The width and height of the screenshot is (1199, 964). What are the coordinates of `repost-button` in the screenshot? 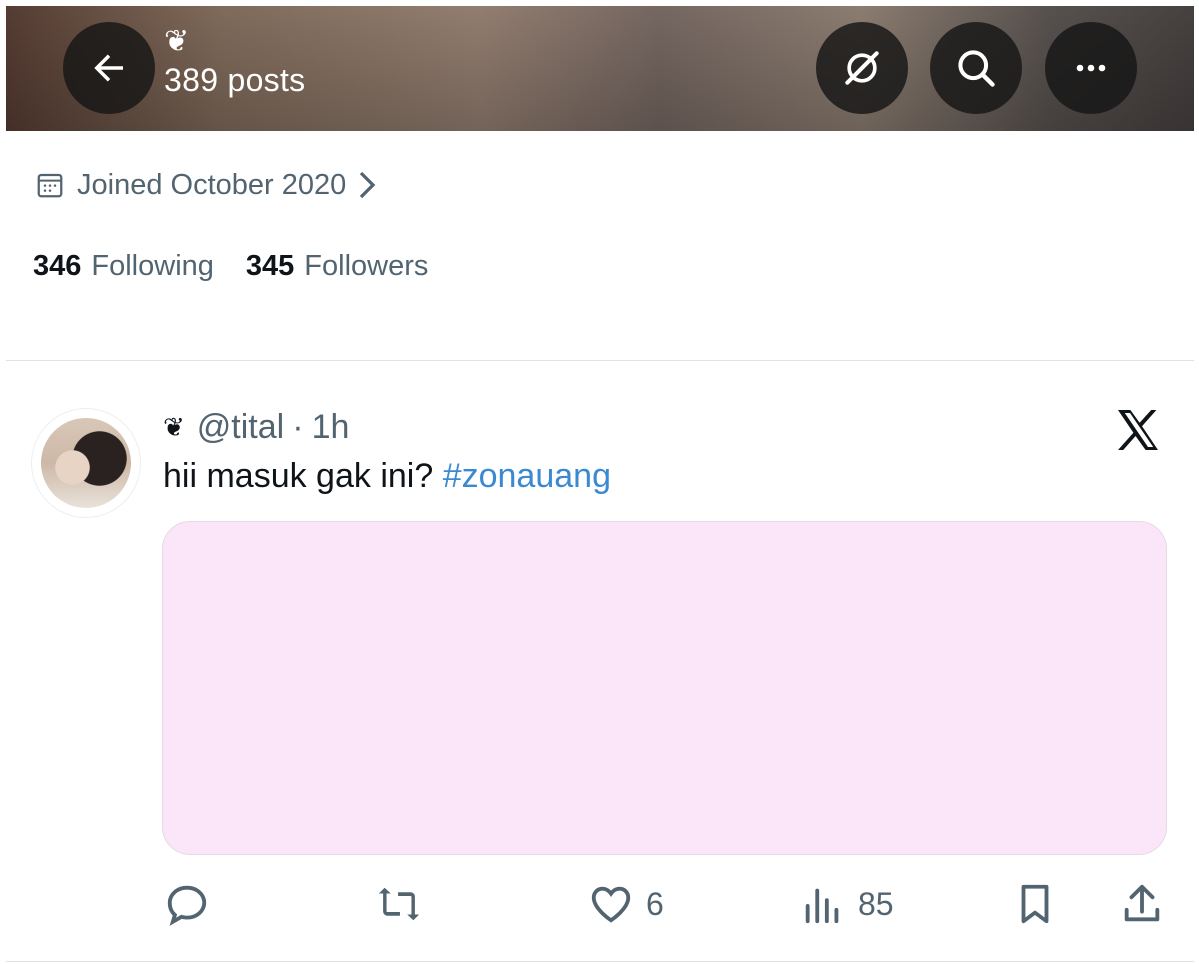 It's located at (399, 904).